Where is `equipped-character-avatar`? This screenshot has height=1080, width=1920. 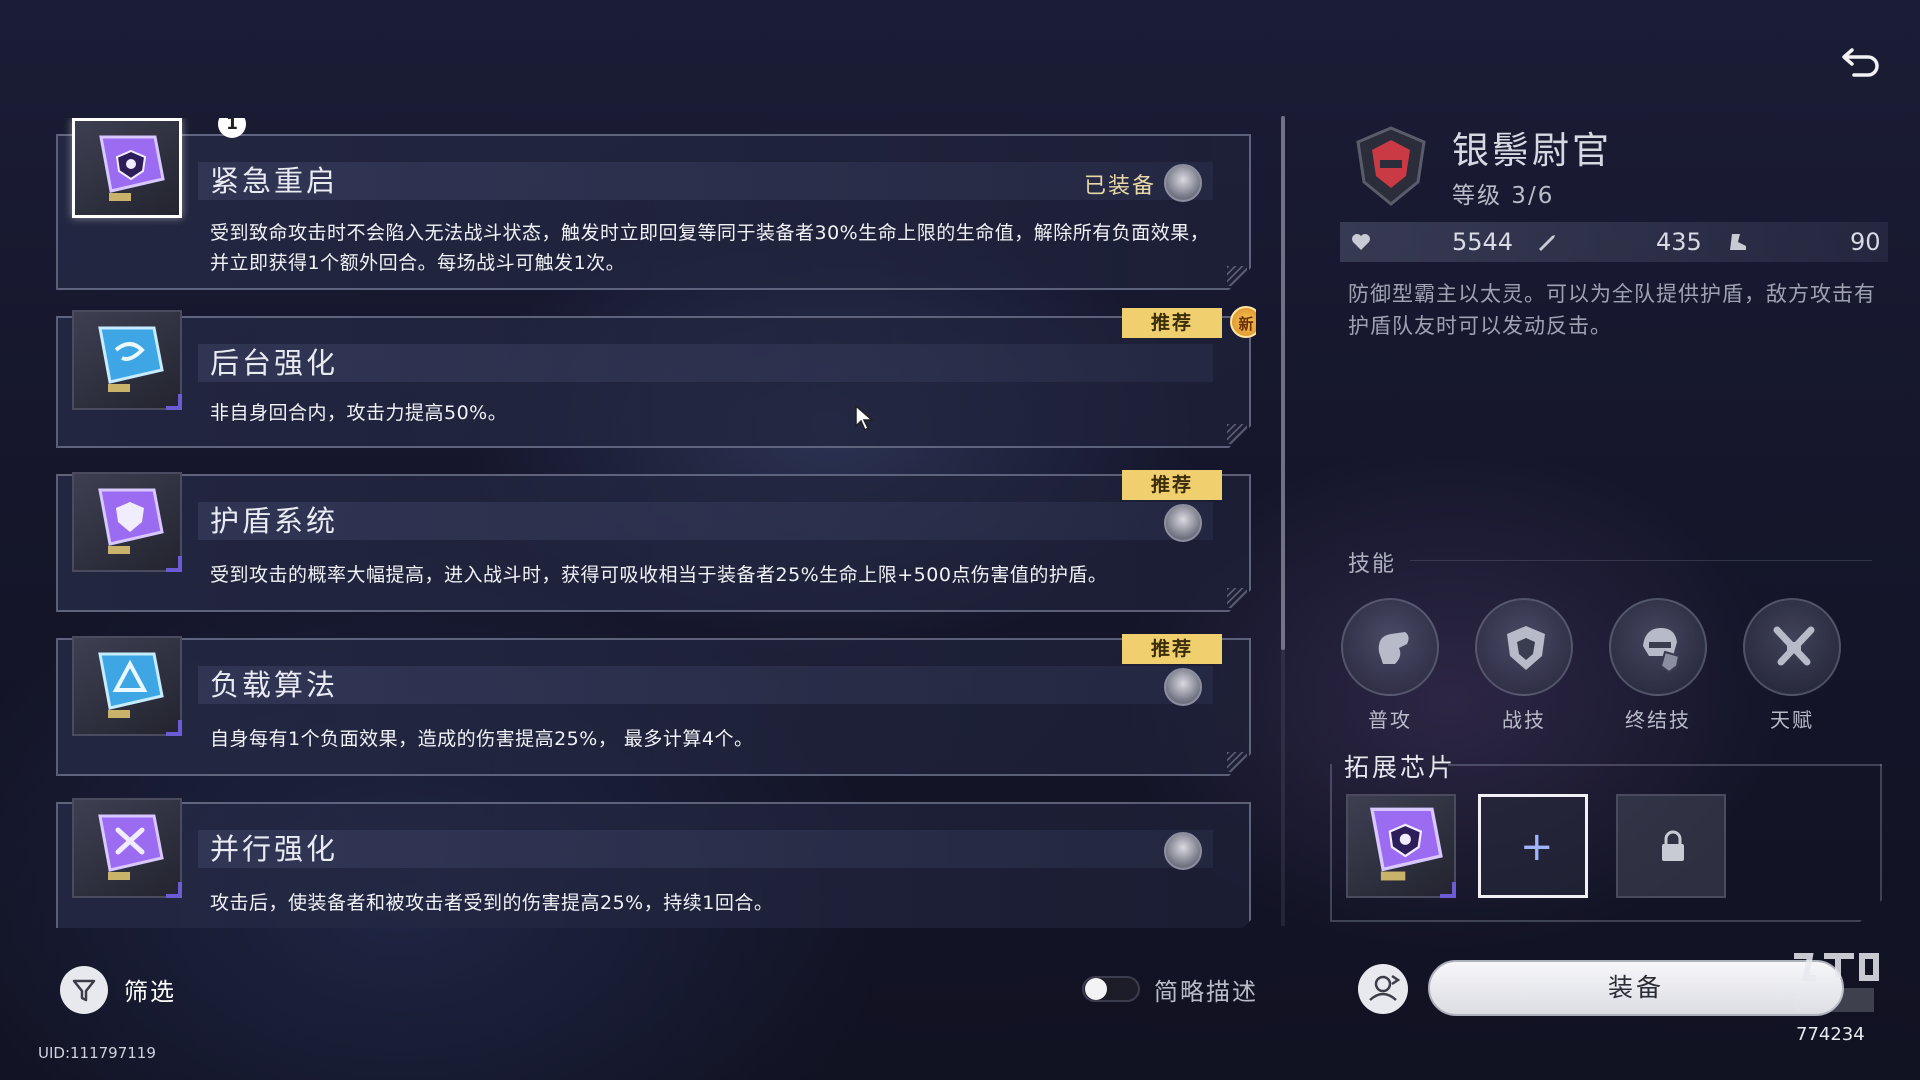 equipped-character-avatar is located at coordinates (1183, 183).